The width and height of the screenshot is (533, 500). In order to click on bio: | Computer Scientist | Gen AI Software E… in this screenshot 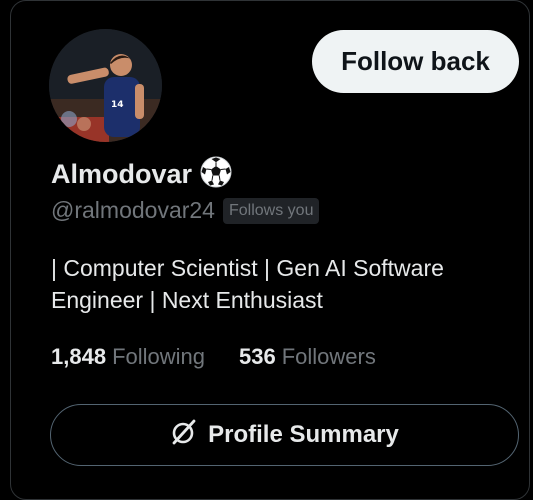, I will do `click(286, 284)`.